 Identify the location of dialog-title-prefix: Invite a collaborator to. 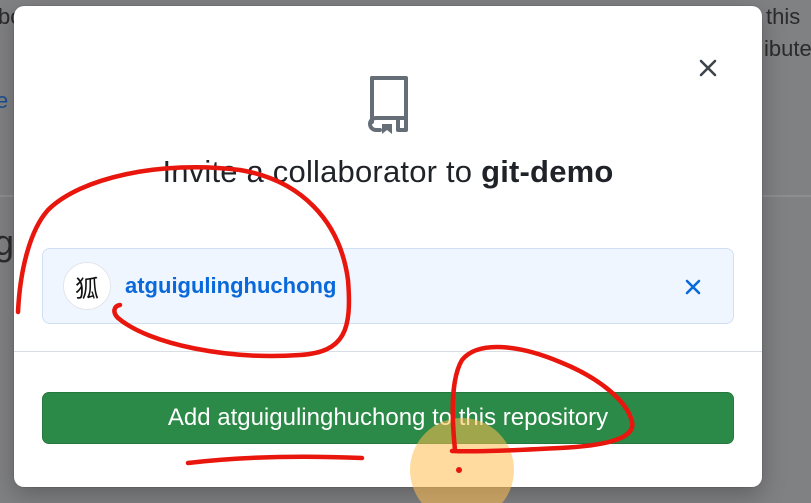
(322, 171).